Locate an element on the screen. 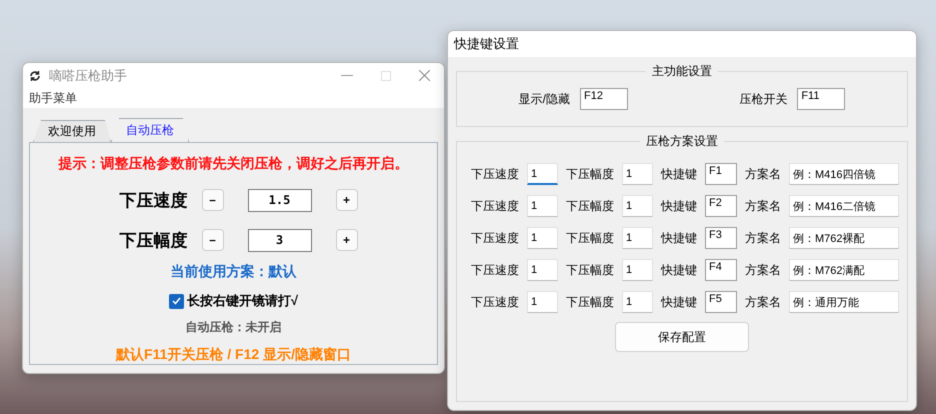  value-field: 1.5 is located at coordinates (280, 200).